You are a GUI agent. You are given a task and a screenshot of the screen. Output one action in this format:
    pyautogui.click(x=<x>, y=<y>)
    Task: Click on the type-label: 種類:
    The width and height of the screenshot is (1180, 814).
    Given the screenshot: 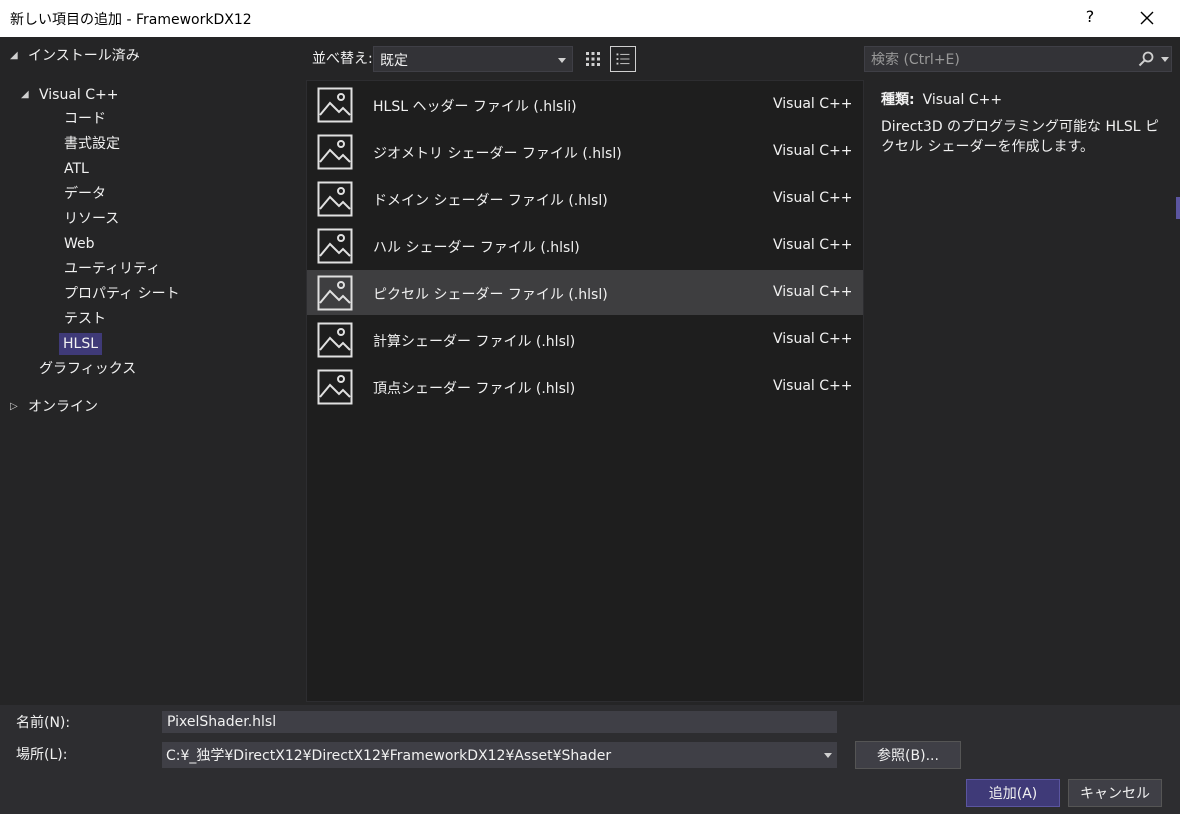 What is the action you would take?
    pyautogui.click(x=898, y=100)
    